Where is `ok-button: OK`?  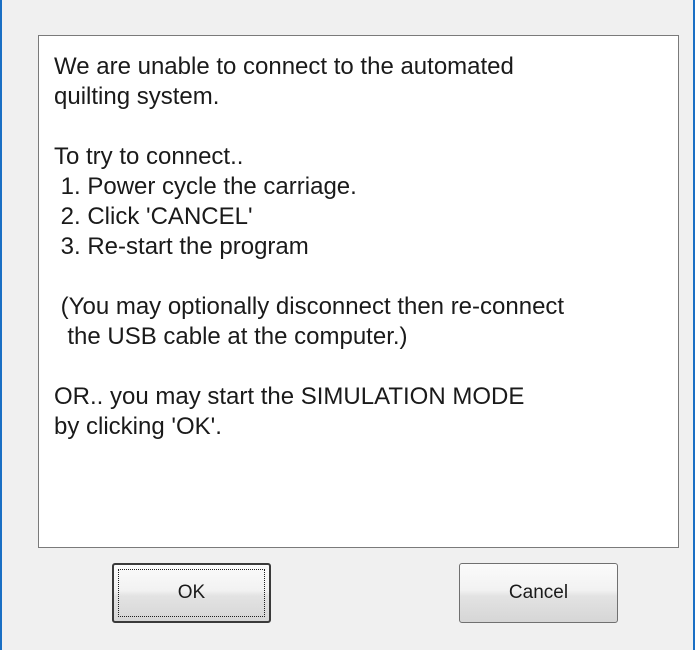
ok-button: OK is located at coordinates (191, 593).